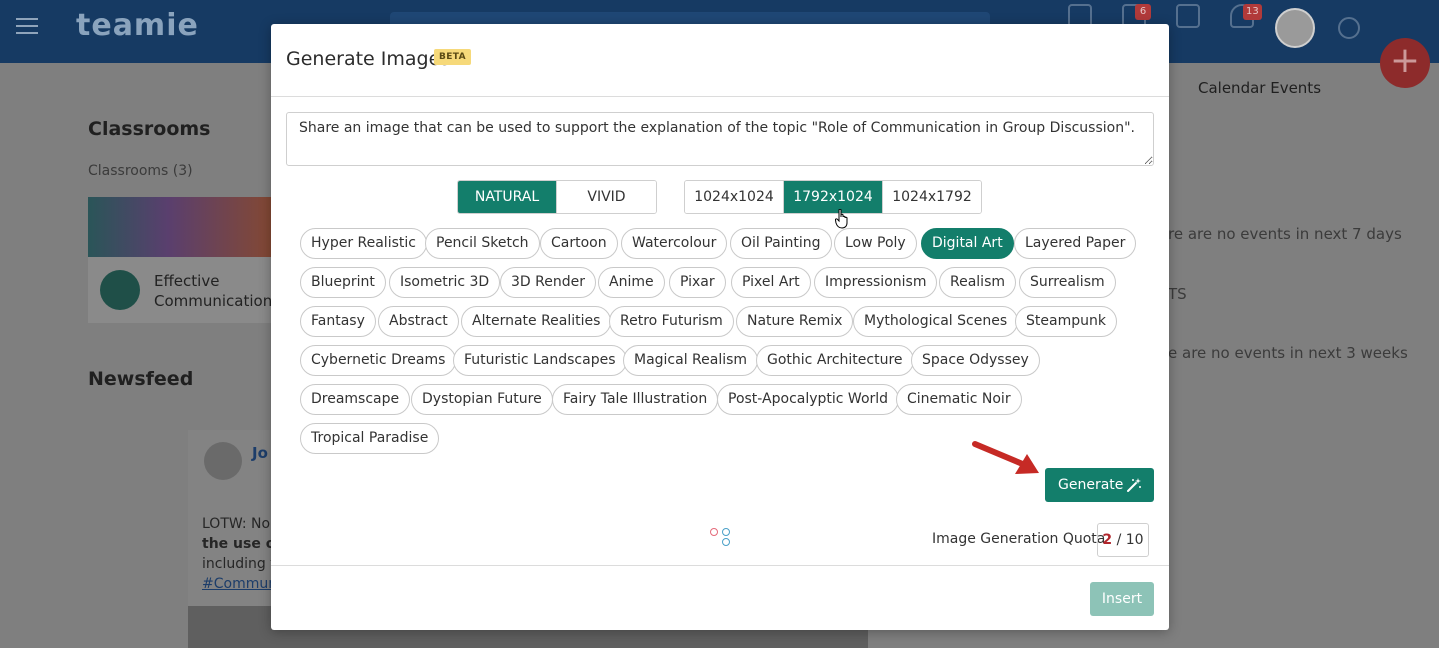  I want to click on magic-wand-icon, so click(1134, 485).